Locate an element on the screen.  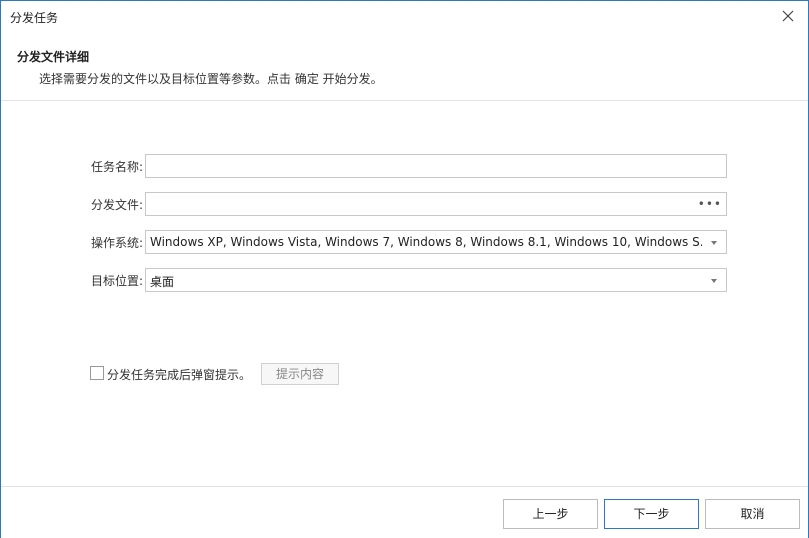
close-button is located at coordinates (788, 16).